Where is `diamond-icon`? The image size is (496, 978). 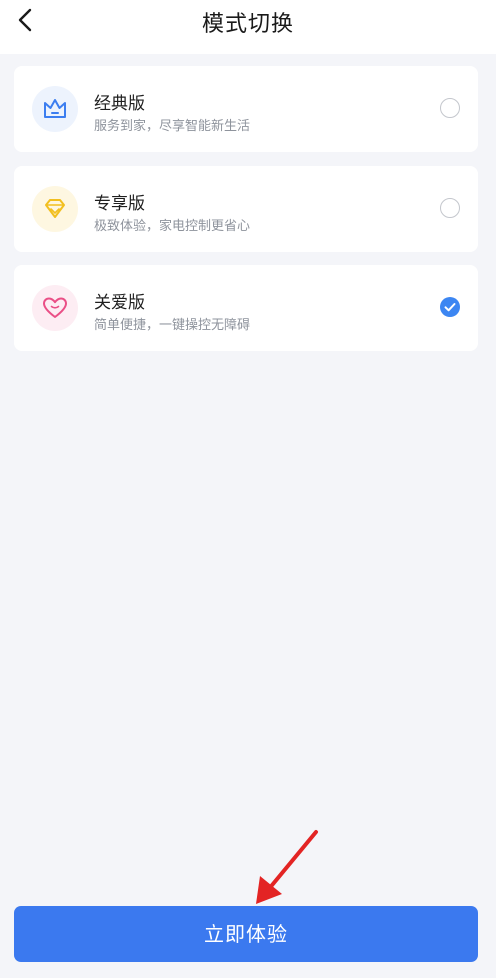
diamond-icon is located at coordinates (55, 208).